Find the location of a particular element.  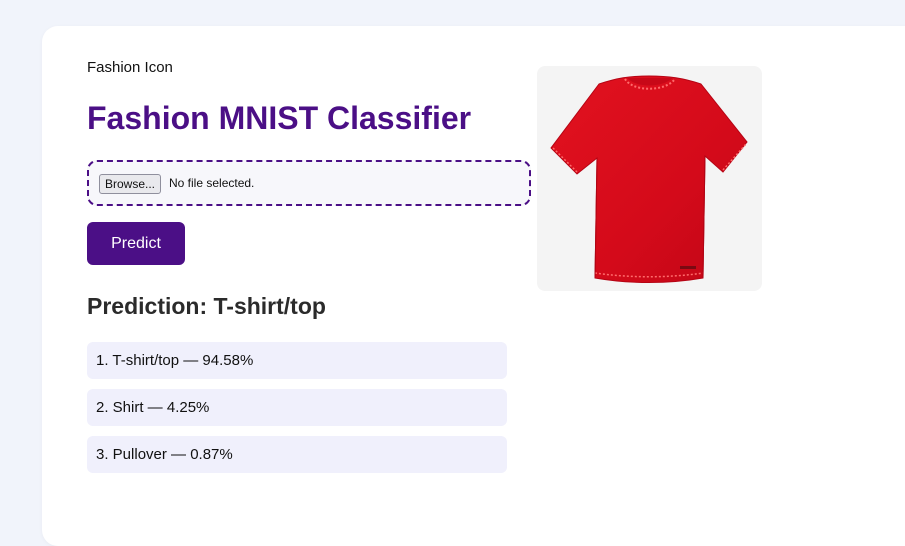

red-tshirt-image is located at coordinates (649, 179).